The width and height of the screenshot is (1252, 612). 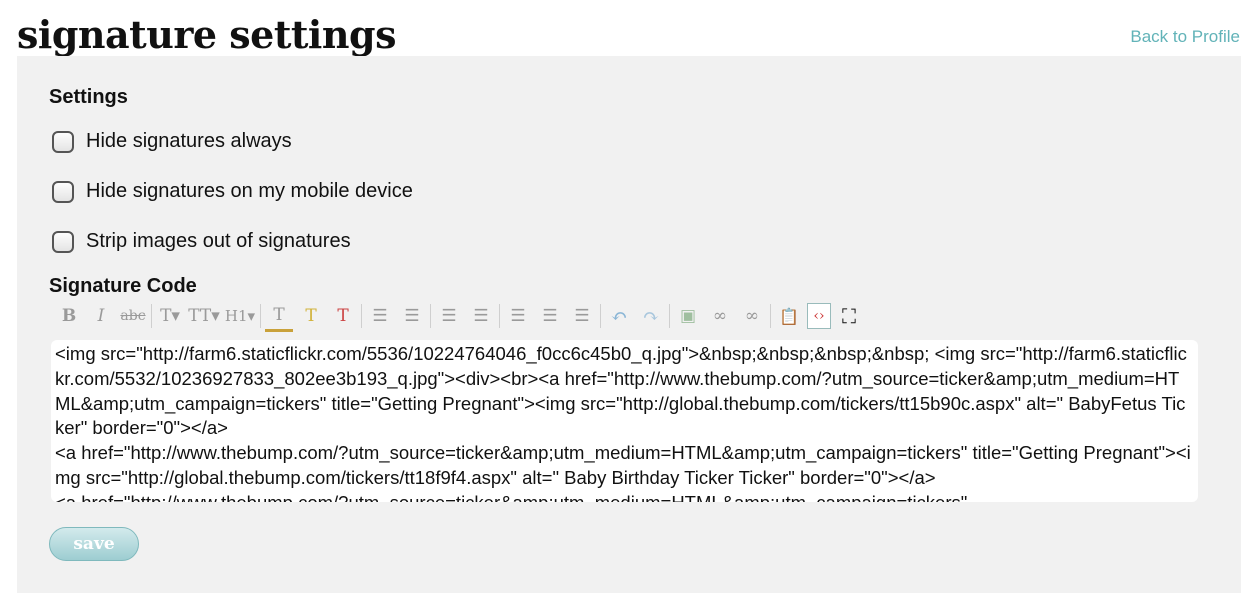 I want to click on strip-images-option: Strip images out of signatures, so click(x=201, y=241).